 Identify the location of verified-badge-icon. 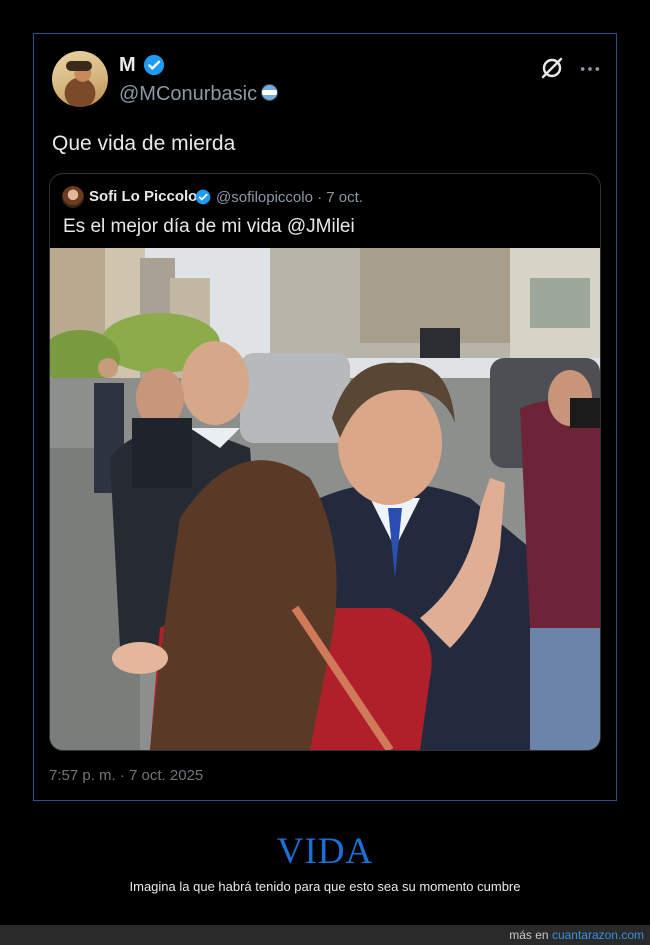
(154, 65).